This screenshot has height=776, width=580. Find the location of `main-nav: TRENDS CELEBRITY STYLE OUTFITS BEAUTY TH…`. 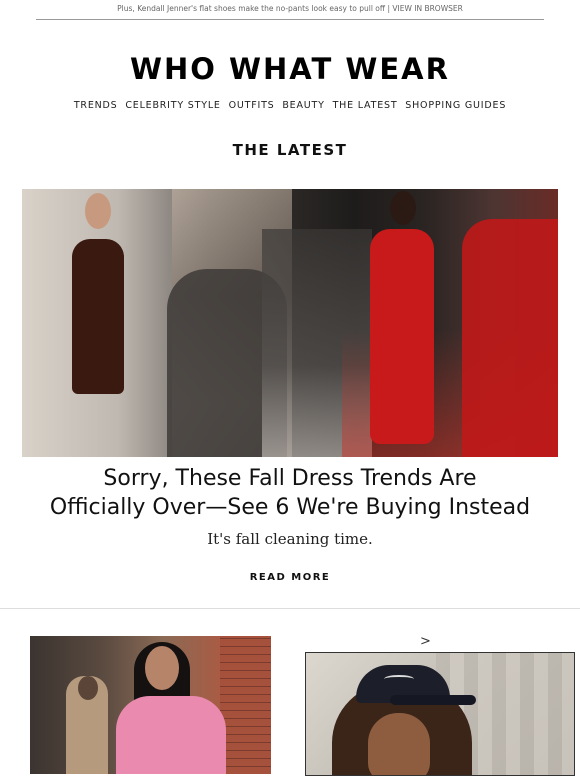

main-nav: TRENDS CELEBRITY STYLE OUTFITS BEAUTY TH… is located at coordinates (290, 105).